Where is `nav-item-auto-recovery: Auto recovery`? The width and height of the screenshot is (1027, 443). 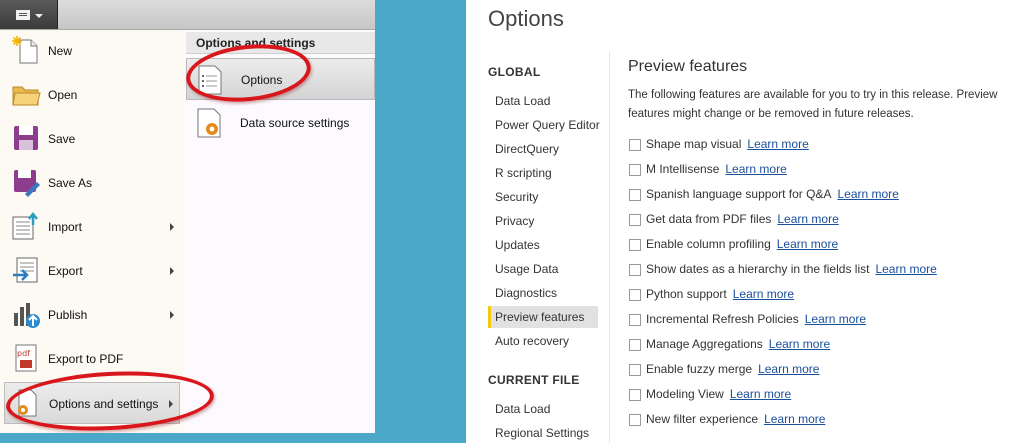 nav-item-auto-recovery: Auto recovery is located at coordinates (543, 341).